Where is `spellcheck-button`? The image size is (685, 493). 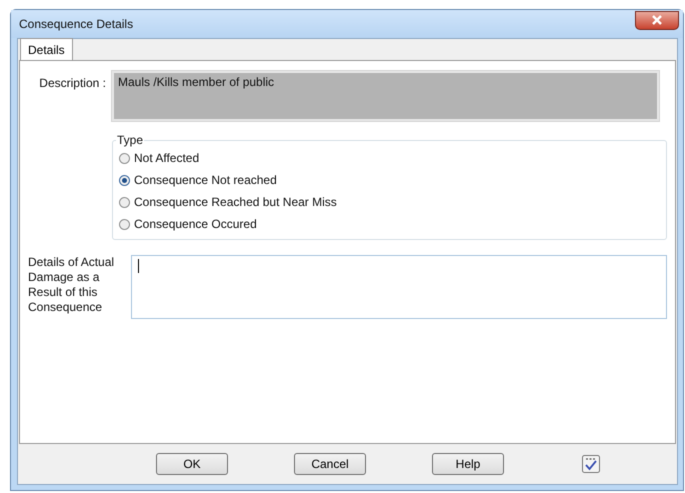
spellcheck-button is located at coordinates (591, 464).